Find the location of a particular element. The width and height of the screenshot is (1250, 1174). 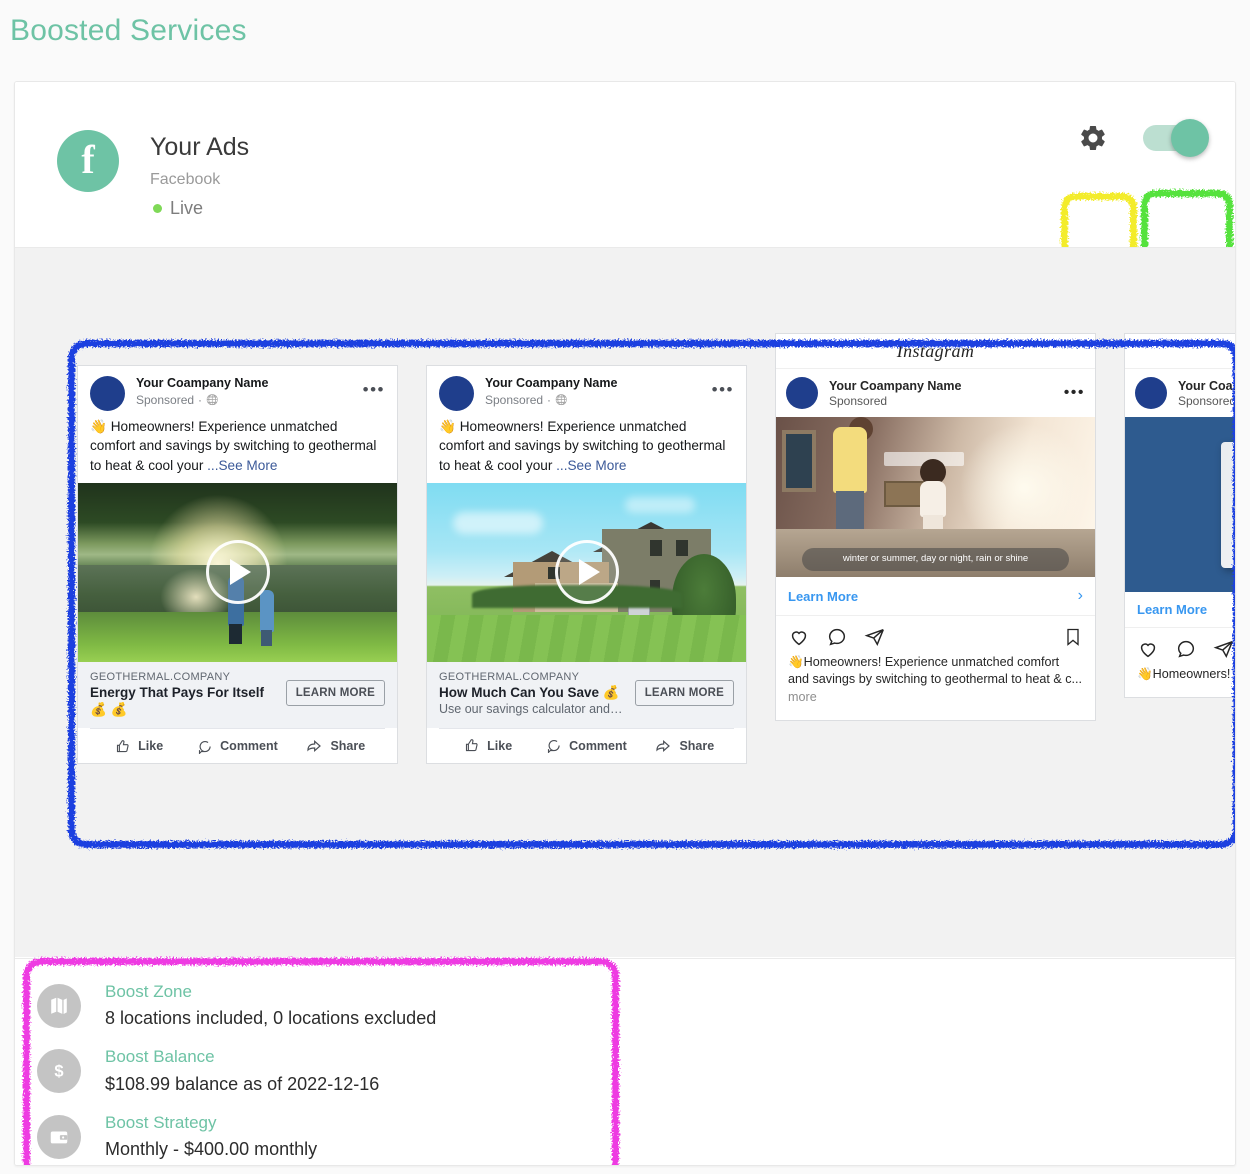

ads-title: Your Ads is located at coordinates (200, 147).